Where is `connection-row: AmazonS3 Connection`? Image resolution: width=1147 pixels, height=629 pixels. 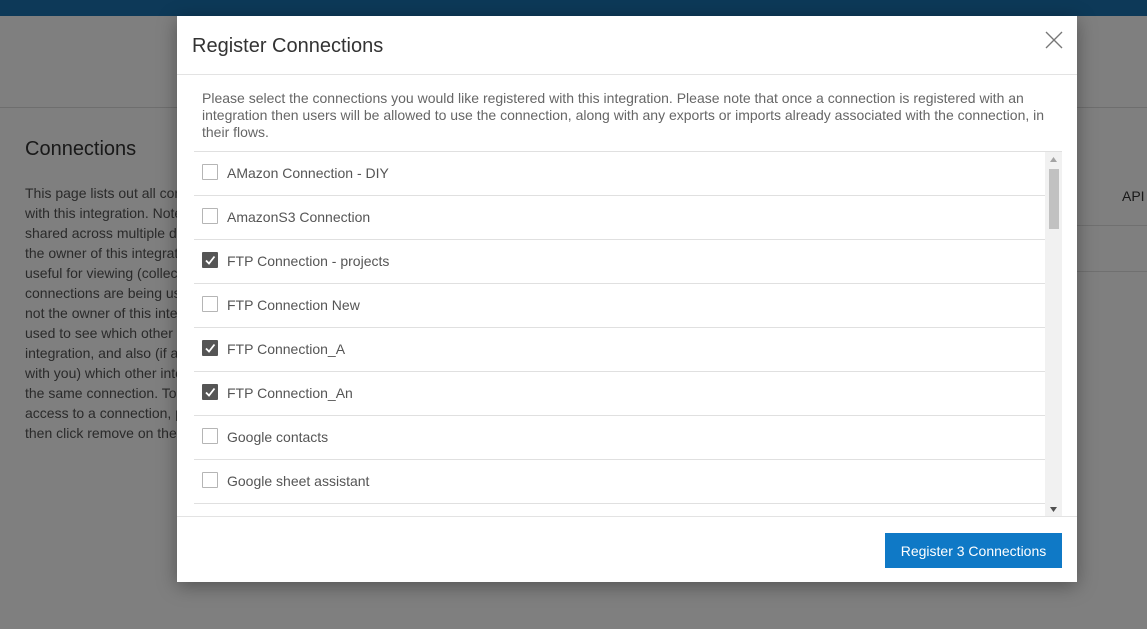
connection-row: AmazonS3 Connection is located at coordinates (619, 218).